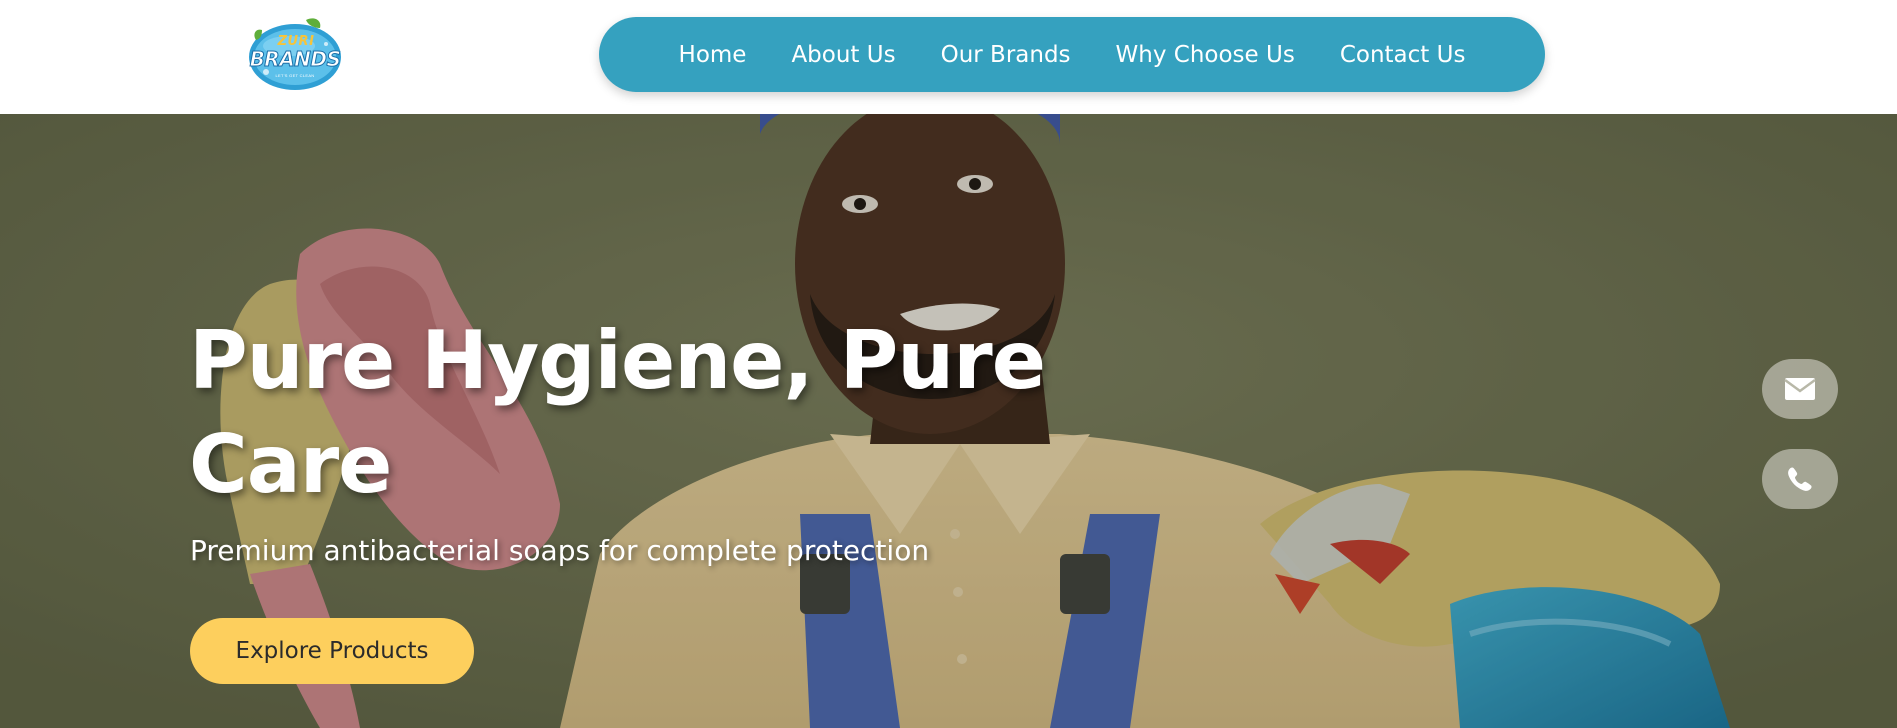 The height and width of the screenshot is (728, 1897). Describe the element at coordinates (1403, 55) in the screenshot. I see `nav-item-contact-us: Contact Us` at that location.